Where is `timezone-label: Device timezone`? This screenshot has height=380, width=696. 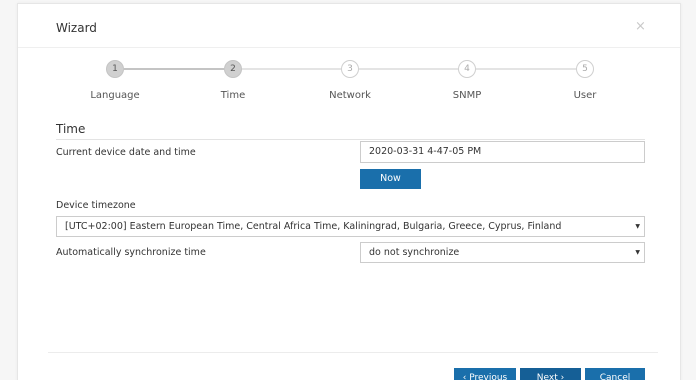
timezone-label: Device timezone is located at coordinates (96, 205).